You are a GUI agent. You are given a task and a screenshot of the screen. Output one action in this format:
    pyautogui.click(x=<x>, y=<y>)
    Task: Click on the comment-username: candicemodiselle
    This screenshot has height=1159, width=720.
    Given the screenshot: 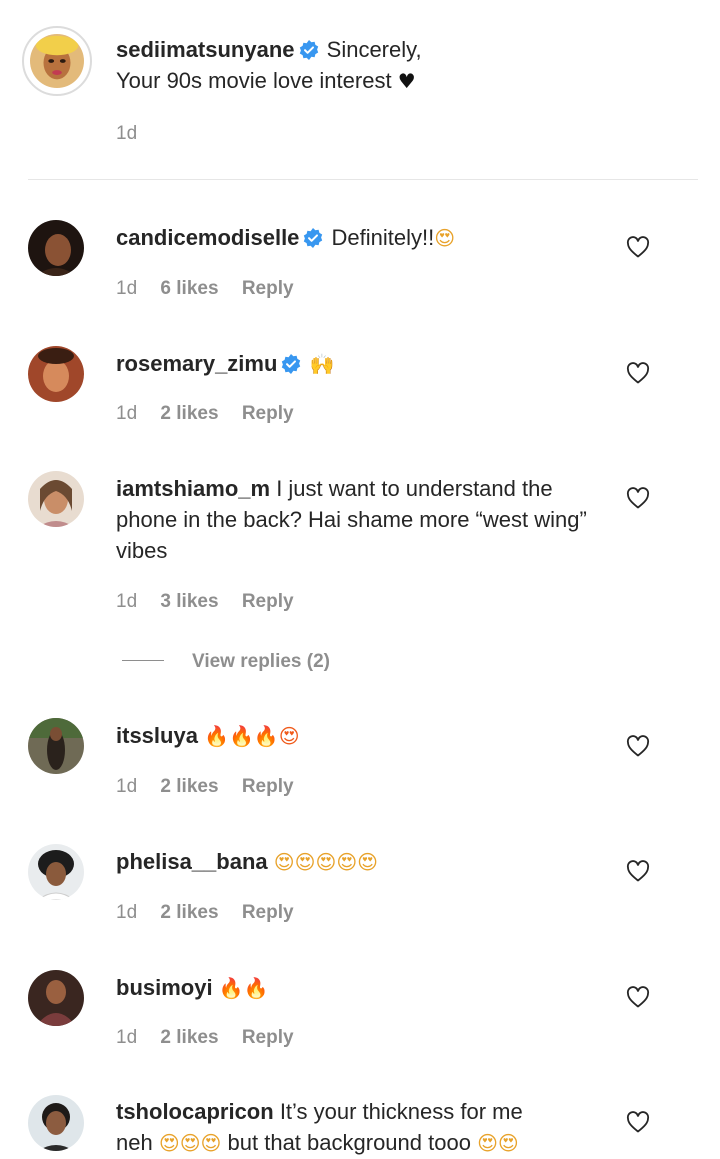 What is the action you would take?
    pyautogui.click(x=207, y=237)
    